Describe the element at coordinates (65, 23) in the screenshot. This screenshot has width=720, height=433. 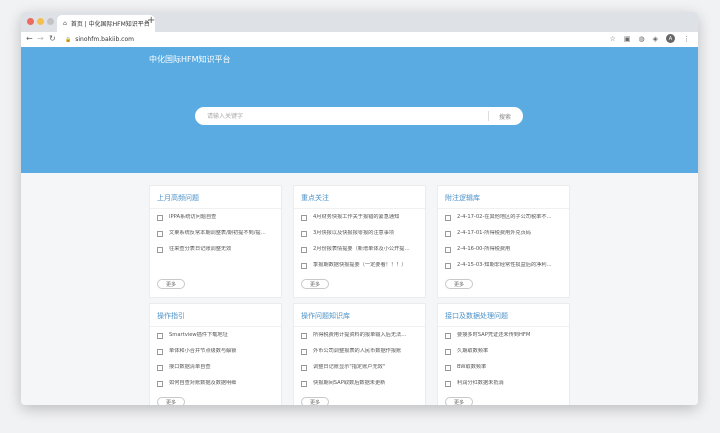
I see `favicon-icon: ⌂` at that location.